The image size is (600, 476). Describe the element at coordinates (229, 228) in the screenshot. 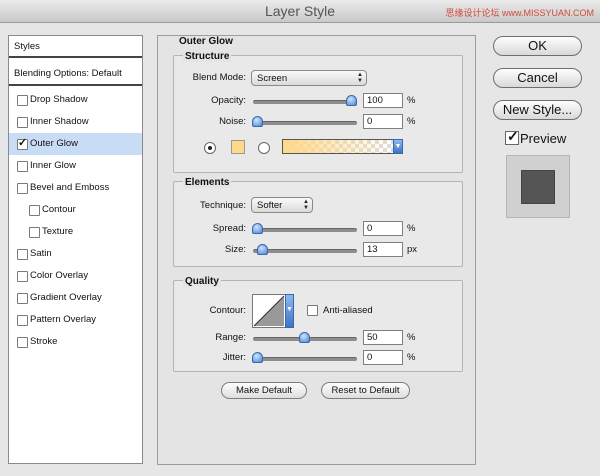

I see `spread-label: Spread:` at that location.